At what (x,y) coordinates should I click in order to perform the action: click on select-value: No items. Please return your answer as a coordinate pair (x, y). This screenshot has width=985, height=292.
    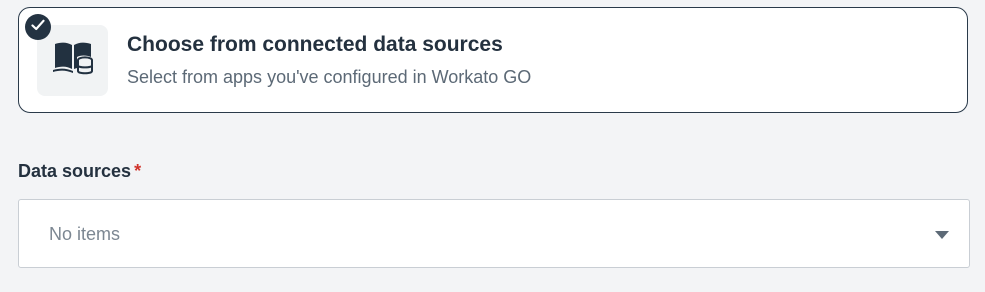
    Looking at the image, I should click on (85, 234).